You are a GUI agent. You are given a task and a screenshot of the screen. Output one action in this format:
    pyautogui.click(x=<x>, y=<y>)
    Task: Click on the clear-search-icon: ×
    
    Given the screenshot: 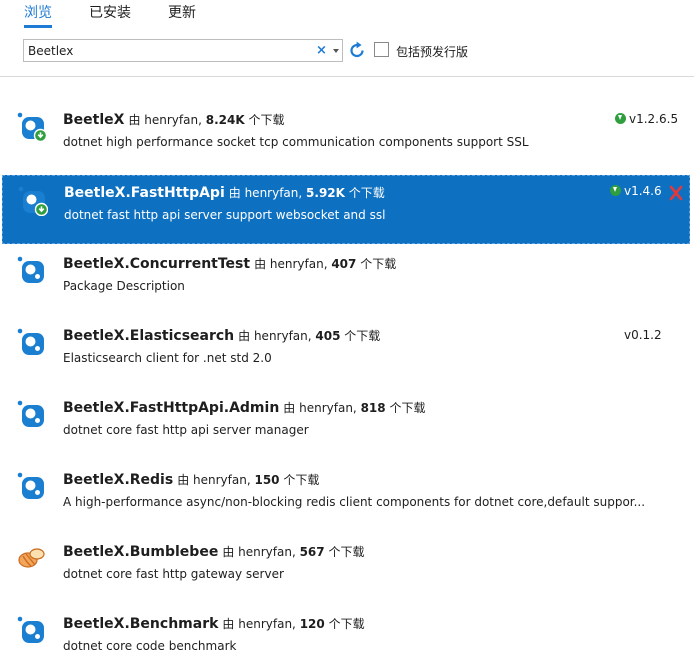 What is the action you would take?
    pyautogui.click(x=321, y=50)
    